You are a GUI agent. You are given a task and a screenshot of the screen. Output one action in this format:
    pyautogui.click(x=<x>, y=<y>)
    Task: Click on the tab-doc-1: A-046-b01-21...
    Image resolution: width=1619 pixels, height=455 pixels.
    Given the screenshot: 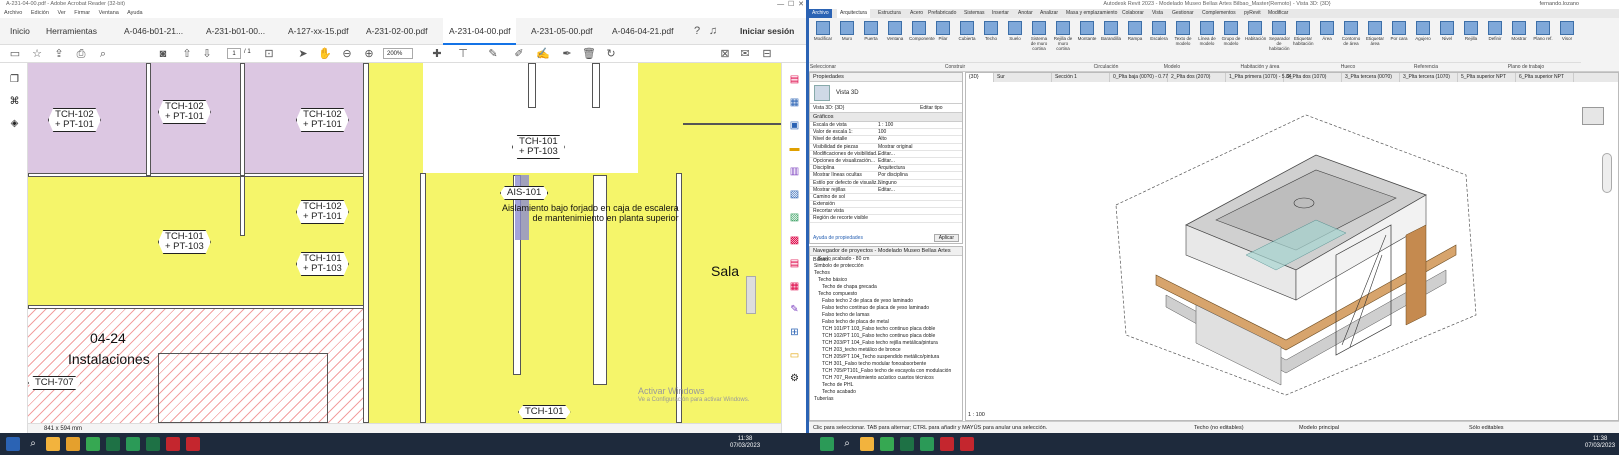 What is the action you would take?
    pyautogui.click(x=153, y=31)
    